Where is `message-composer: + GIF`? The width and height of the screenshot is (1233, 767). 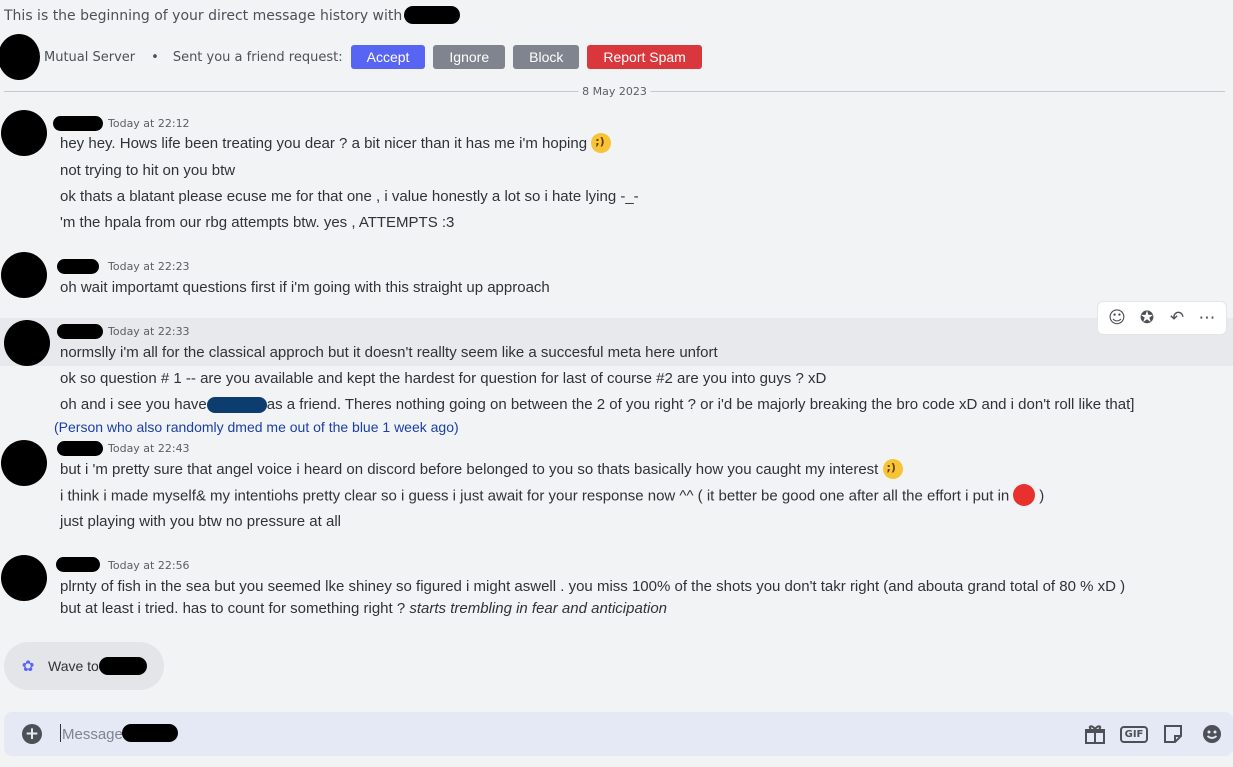
message-composer: + GIF is located at coordinates (618, 734).